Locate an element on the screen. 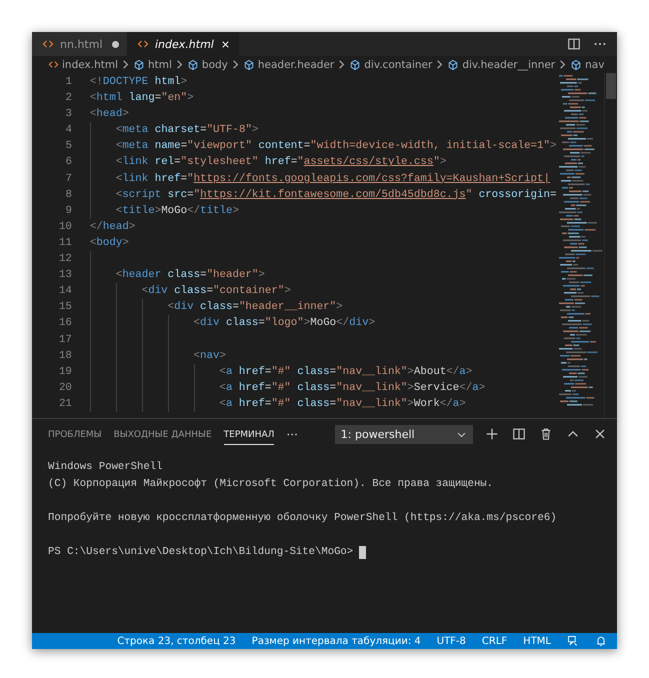 Image resolution: width=649 pixels, height=678 pixels. code-line: <link rel="stylesheet" href="assets/css/style.css"> is located at coordinates (281, 162).